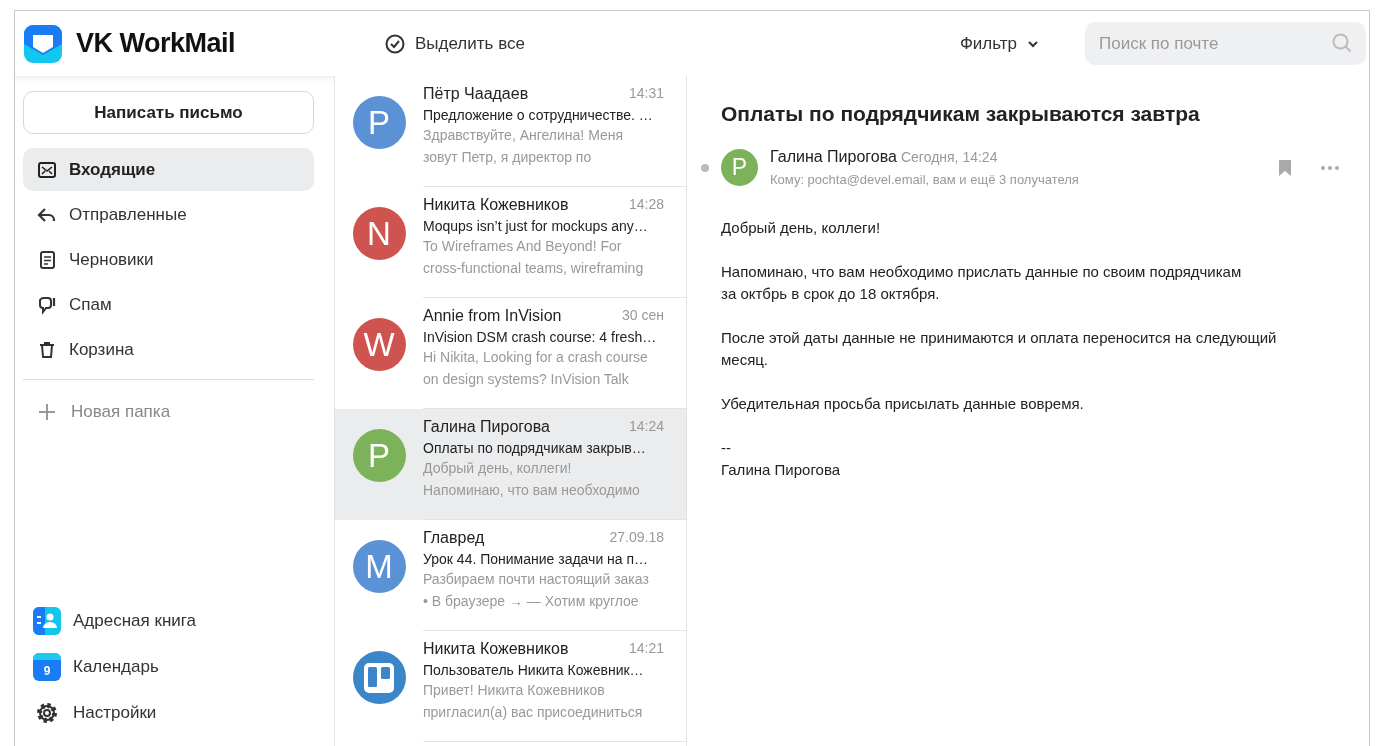 The height and width of the screenshot is (746, 1384). I want to click on message-item: N Никита Кожевников 14:28 Moqups isn’t just for mockups any… To Wireframes And Beyond! For cross-functional teams, wireframing, so click(510, 242).